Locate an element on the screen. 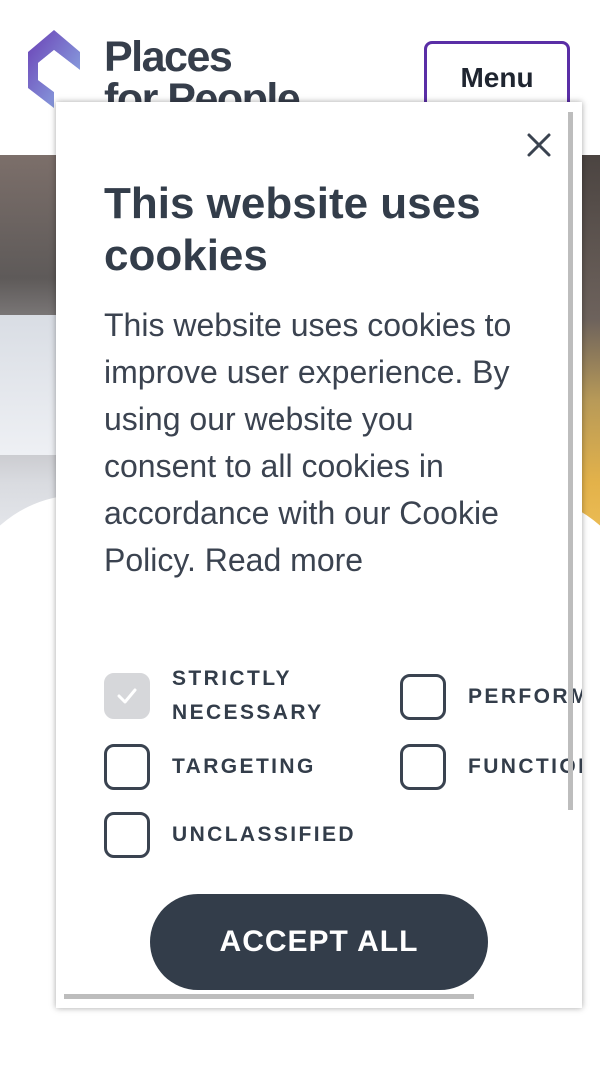 This screenshot has height=1065, width=600. vertical-scrollbar is located at coordinates (570, 461).